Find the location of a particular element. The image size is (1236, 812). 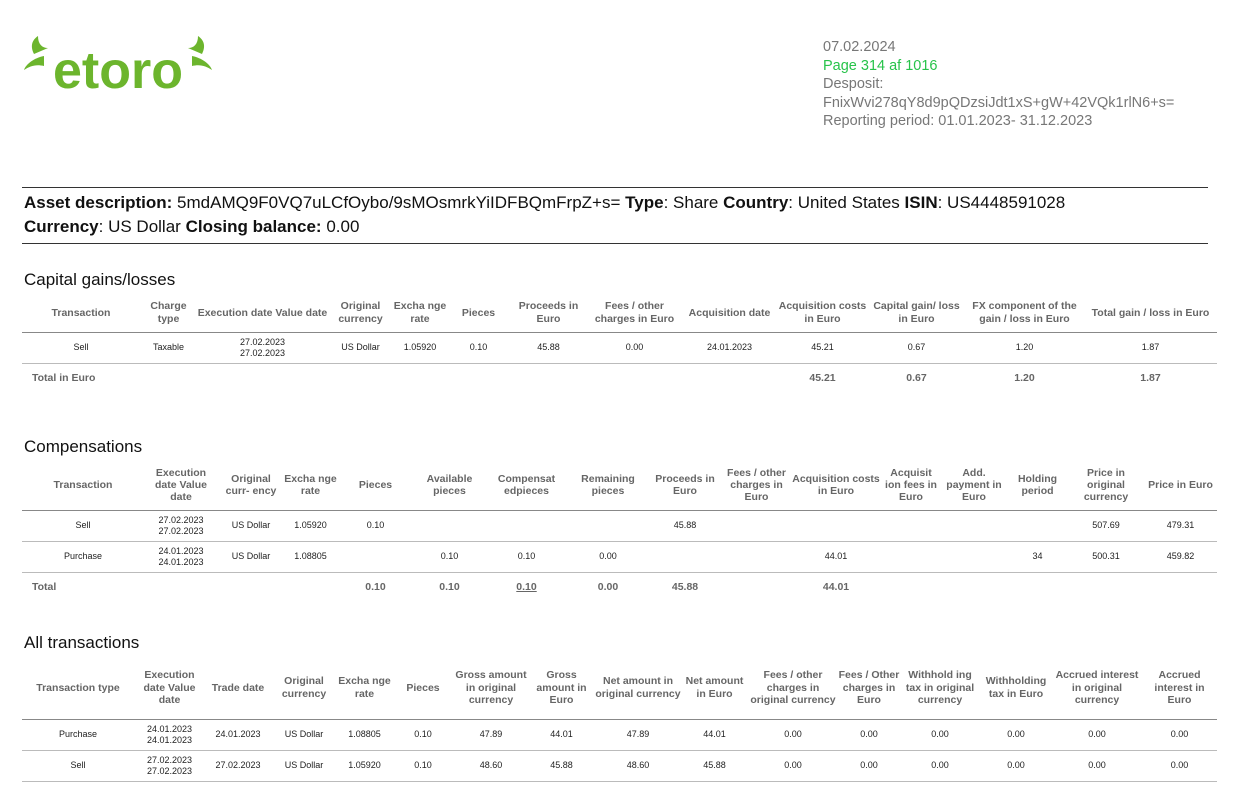

comp-header-excha-nge-rate: Excha nge rate is located at coordinates (310, 486).